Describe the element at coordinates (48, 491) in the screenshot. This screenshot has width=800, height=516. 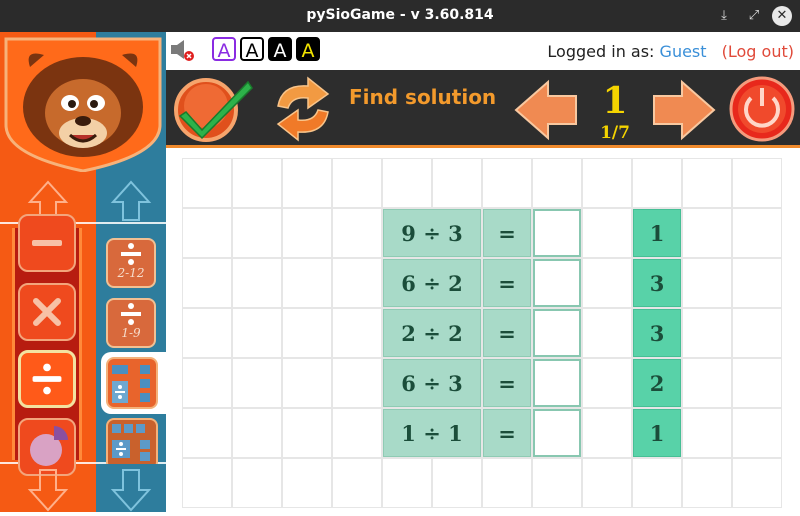
I see `category-down-arrow-icon` at that location.